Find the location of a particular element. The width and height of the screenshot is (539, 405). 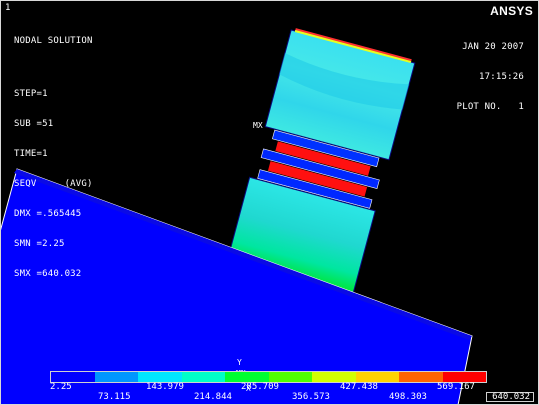

legend-tick-bottom: 214.844 is located at coordinates (213, 397).